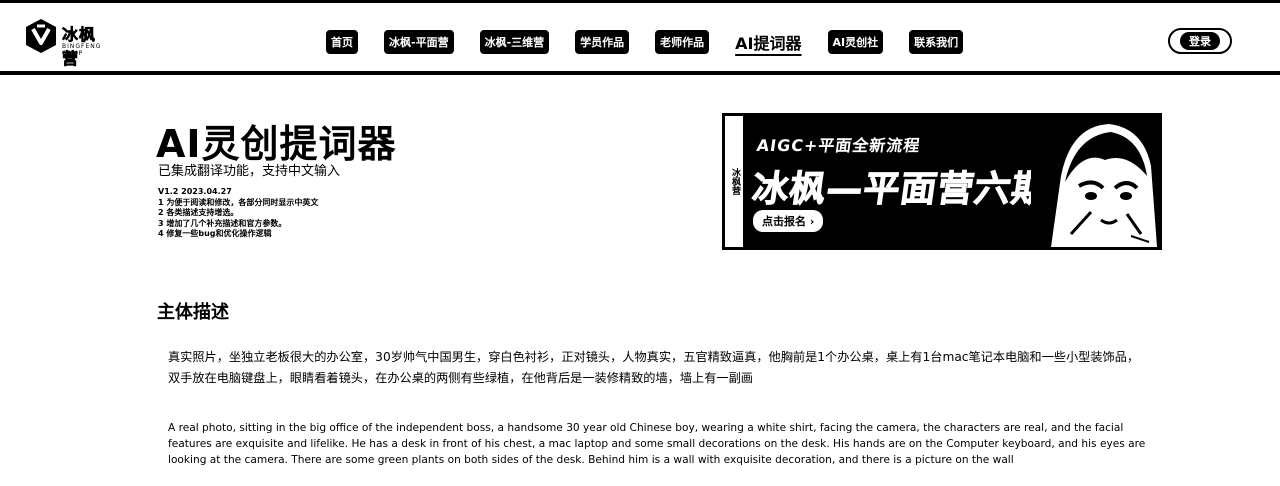 The width and height of the screenshot is (1280, 486). What do you see at coordinates (249, 171) in the screenshot?
I see `page-subtitle: 已集成翻译功能，支持中文输入` at bounding box center [249, 171].